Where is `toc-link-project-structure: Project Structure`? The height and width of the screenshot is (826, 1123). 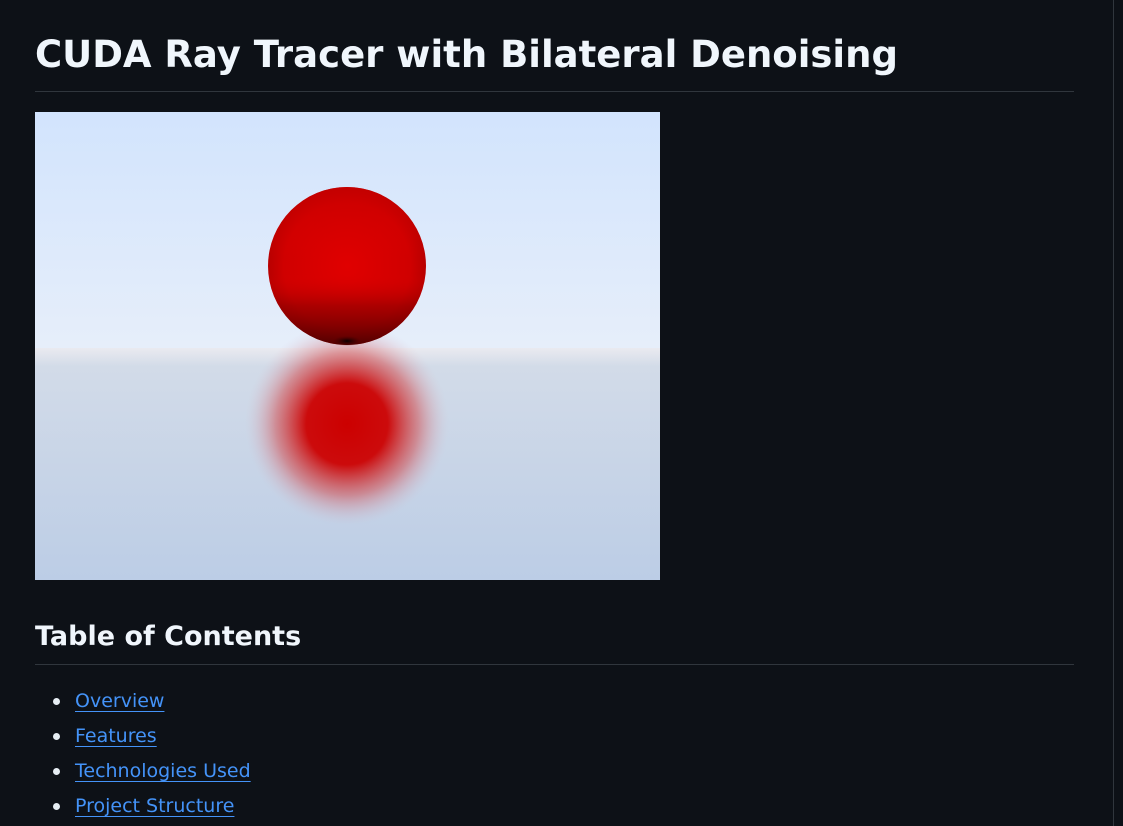 toc-link-project-structure: Project Structure is located at coordinates (154, 806).